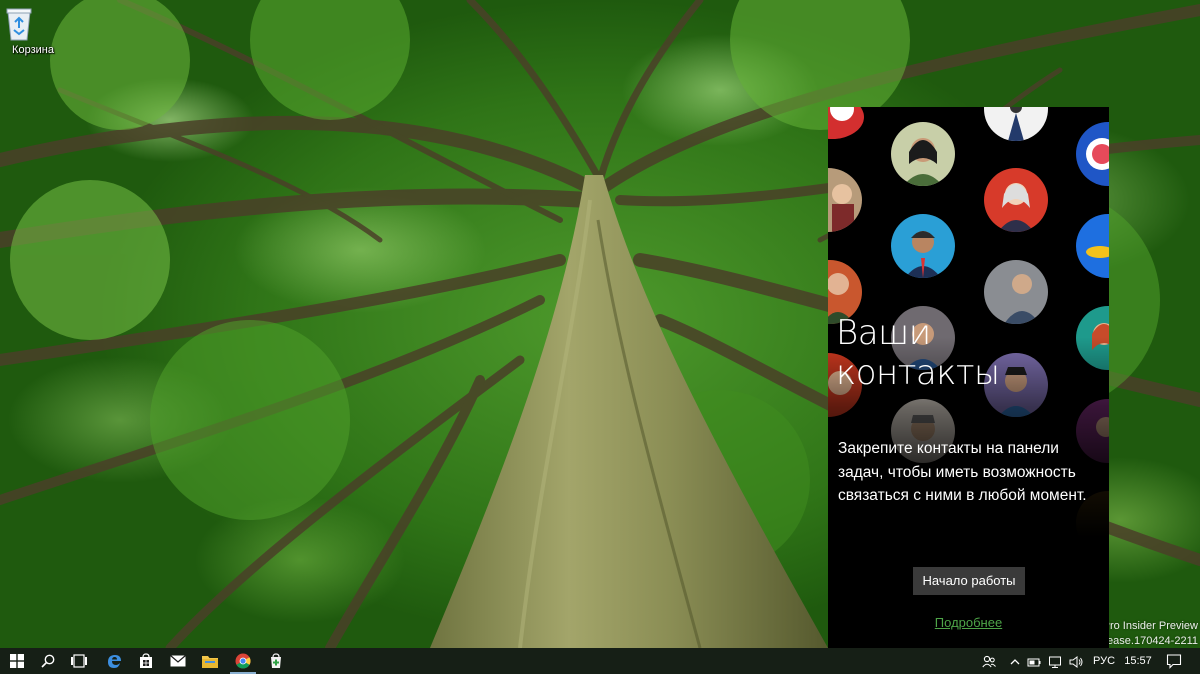 This screenshot has height=674, width=1200. Describe the element at coordinates (27, 24) in the screenshot. I see `recycle-bin-icon` at that location.